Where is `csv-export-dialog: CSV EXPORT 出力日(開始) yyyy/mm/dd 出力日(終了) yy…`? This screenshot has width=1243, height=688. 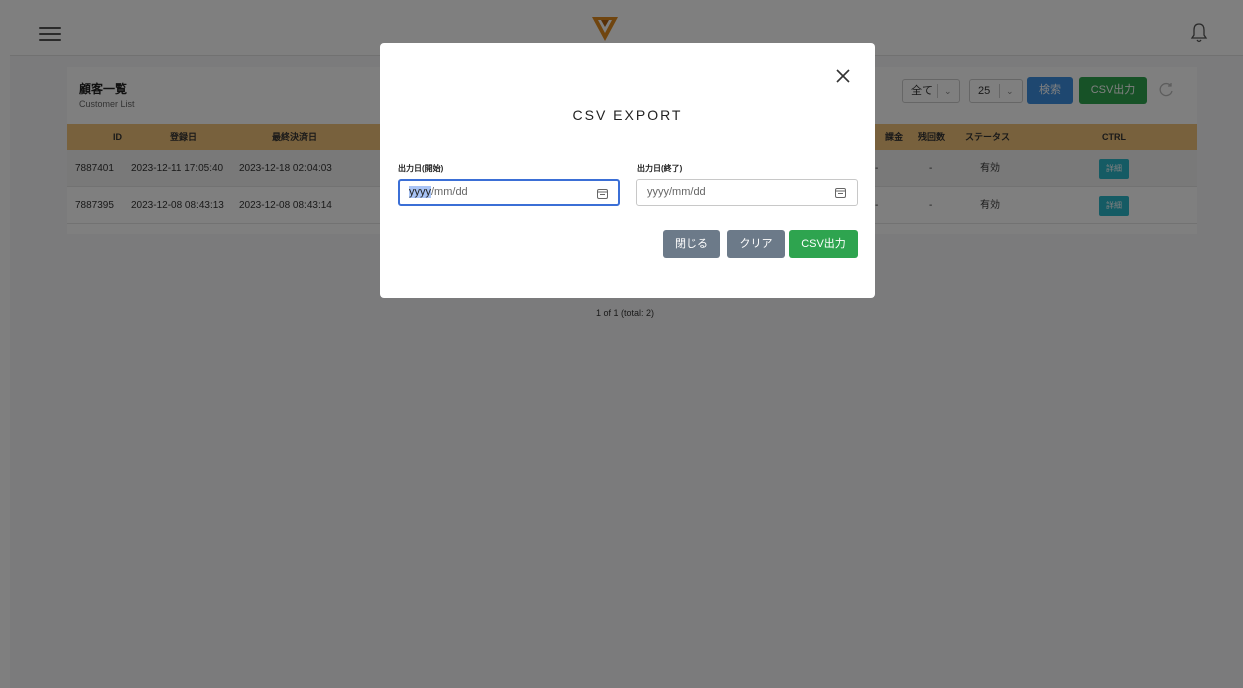 csv-export-dialog: CSV EXPORT 出力日(開始) yyyy/mm/dd 出力日(終了) yy… is located at coordinates (627, 170).